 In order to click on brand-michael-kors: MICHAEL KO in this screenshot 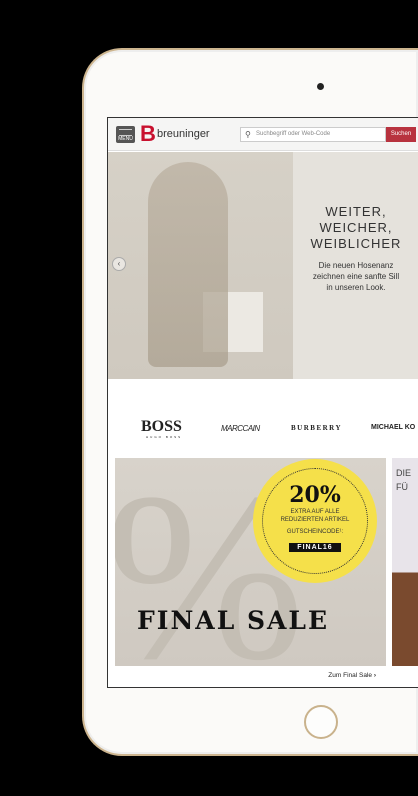, I will do `click(393, 427)`.